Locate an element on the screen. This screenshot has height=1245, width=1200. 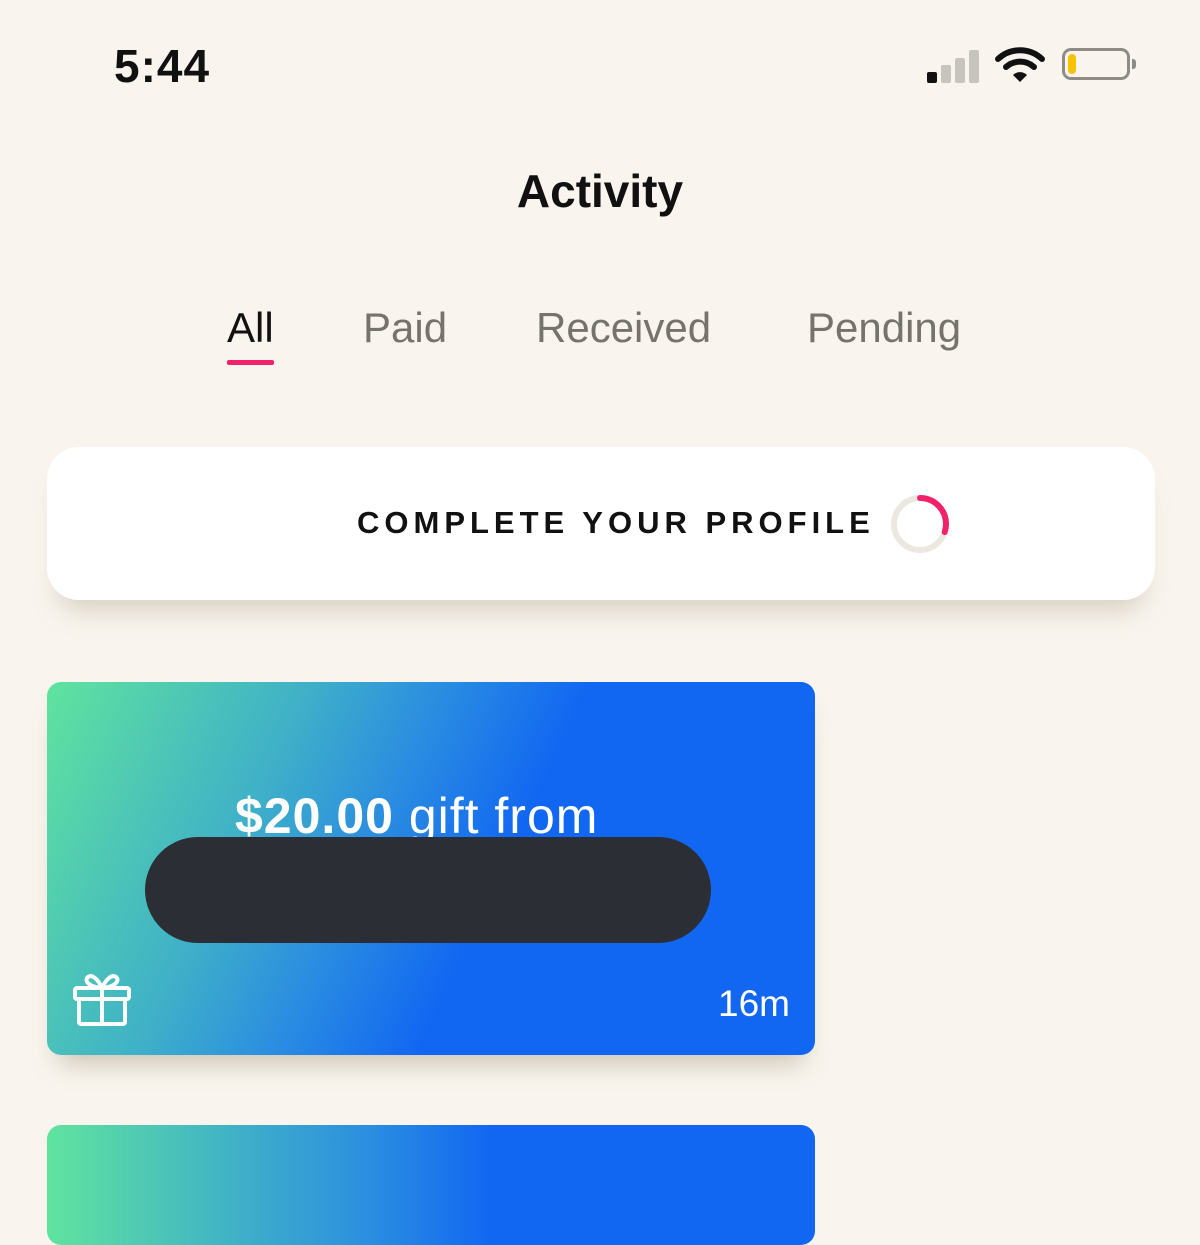
cellular-signal-icon is located at coordinates (955, 66).